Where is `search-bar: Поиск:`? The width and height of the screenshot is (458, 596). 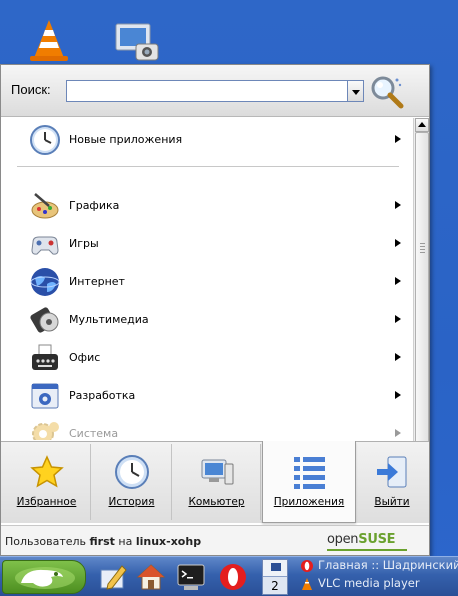 search-bar: Поиск: is located at coordinates (215, 91).